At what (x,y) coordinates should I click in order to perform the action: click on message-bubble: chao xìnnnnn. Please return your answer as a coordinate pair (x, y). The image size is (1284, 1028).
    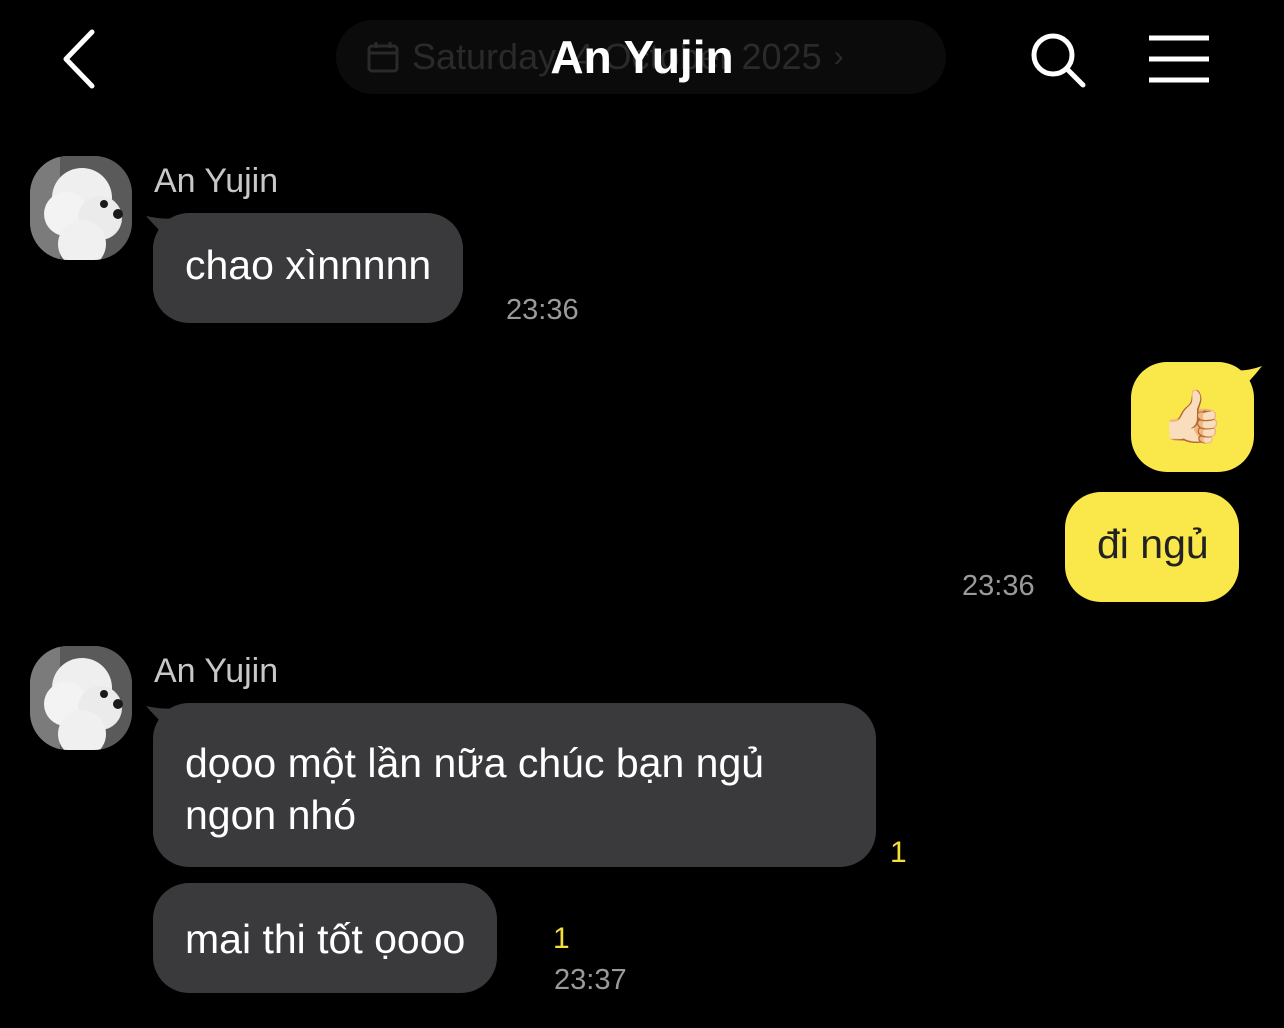
    Looking at the image, I should click on (308, 268).